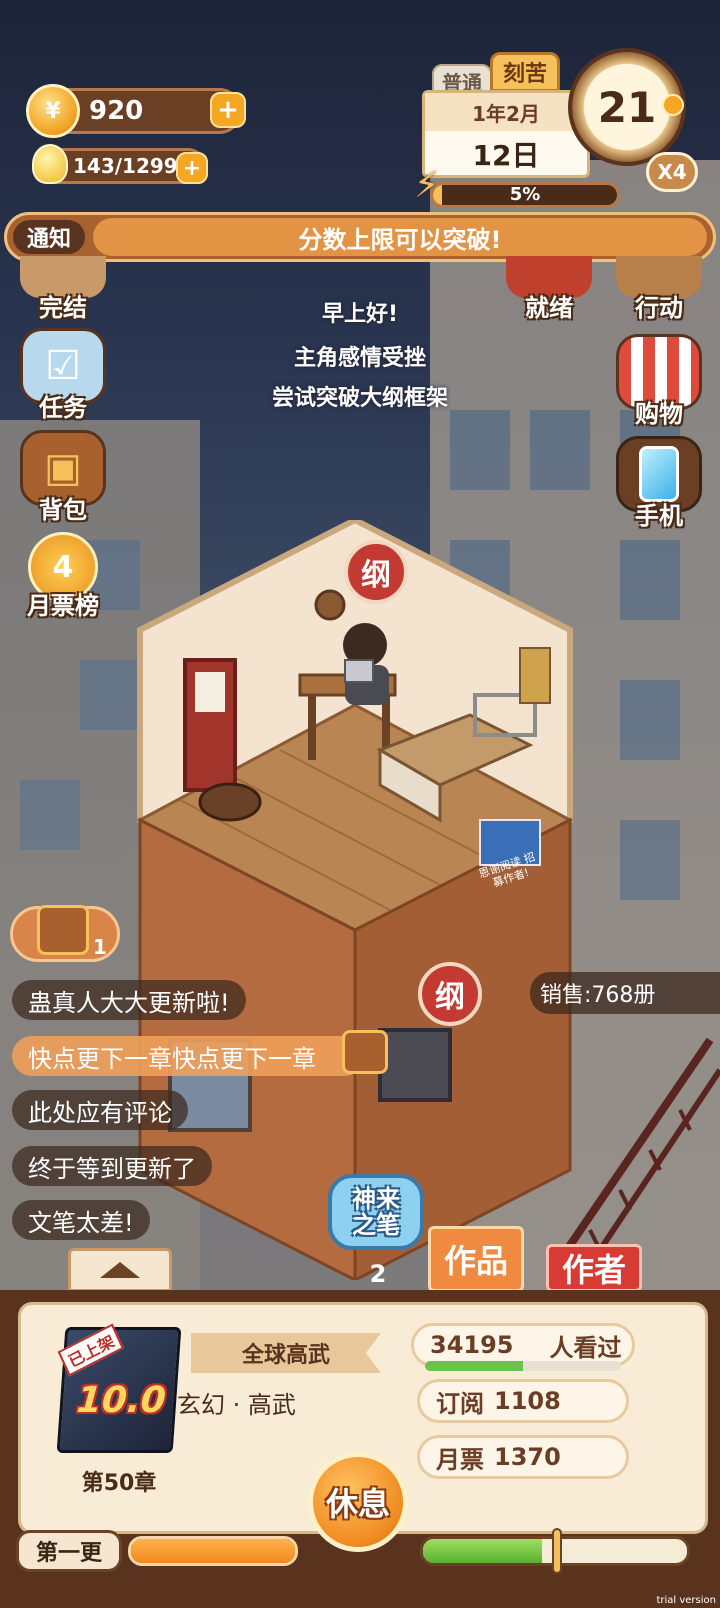 Image resolution: width=720 pixels, height=1608 pixels. I want to click on magic-pen-count: 2, so click(378, 1274).